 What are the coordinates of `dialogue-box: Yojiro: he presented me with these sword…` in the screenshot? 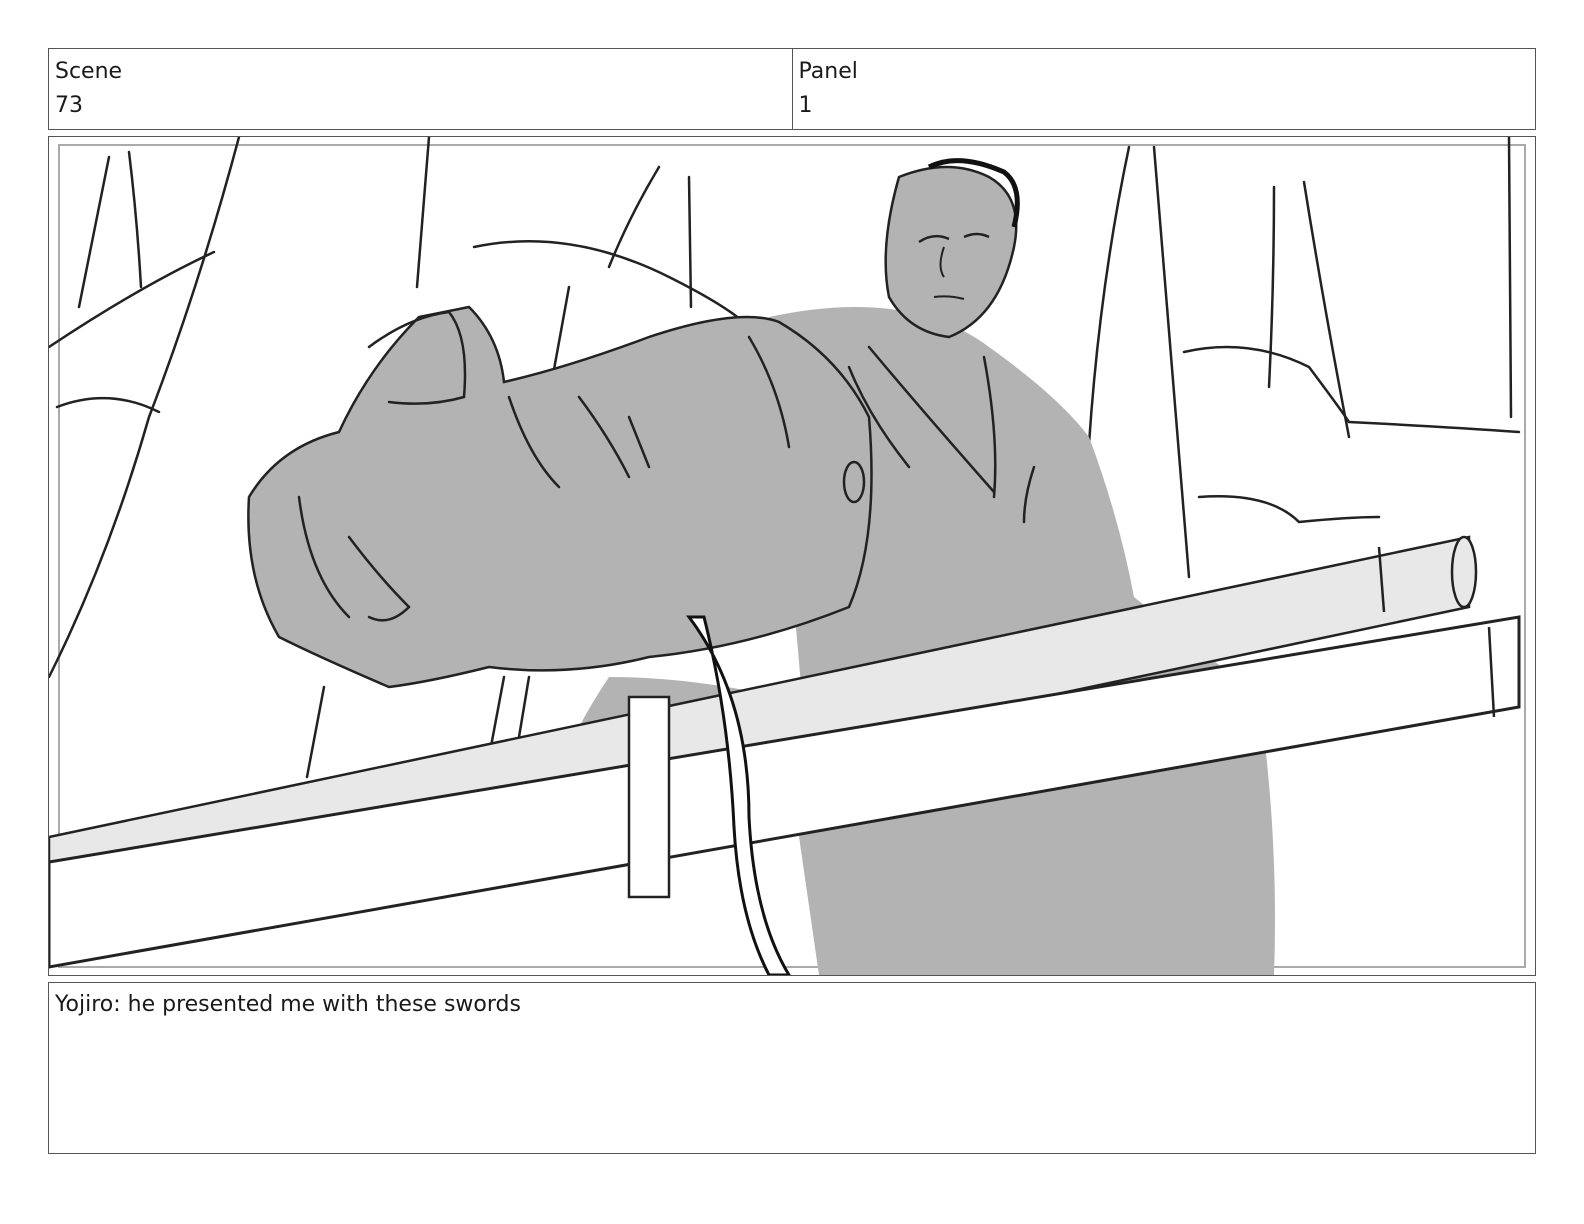 It's located at (792, 1068).